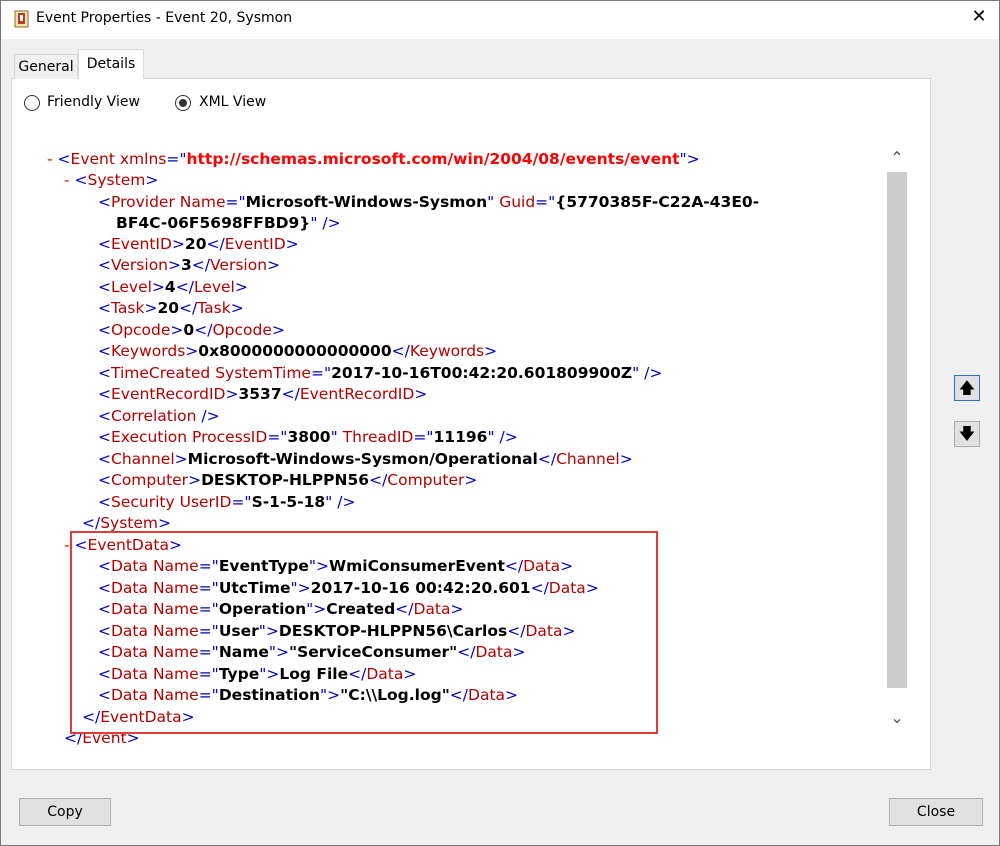  What do you see at coordinates (164, 18) in the screenshot?
I see `window-title: Event Properties - Event 20, Sysmon` at bounding box center [164, 18].